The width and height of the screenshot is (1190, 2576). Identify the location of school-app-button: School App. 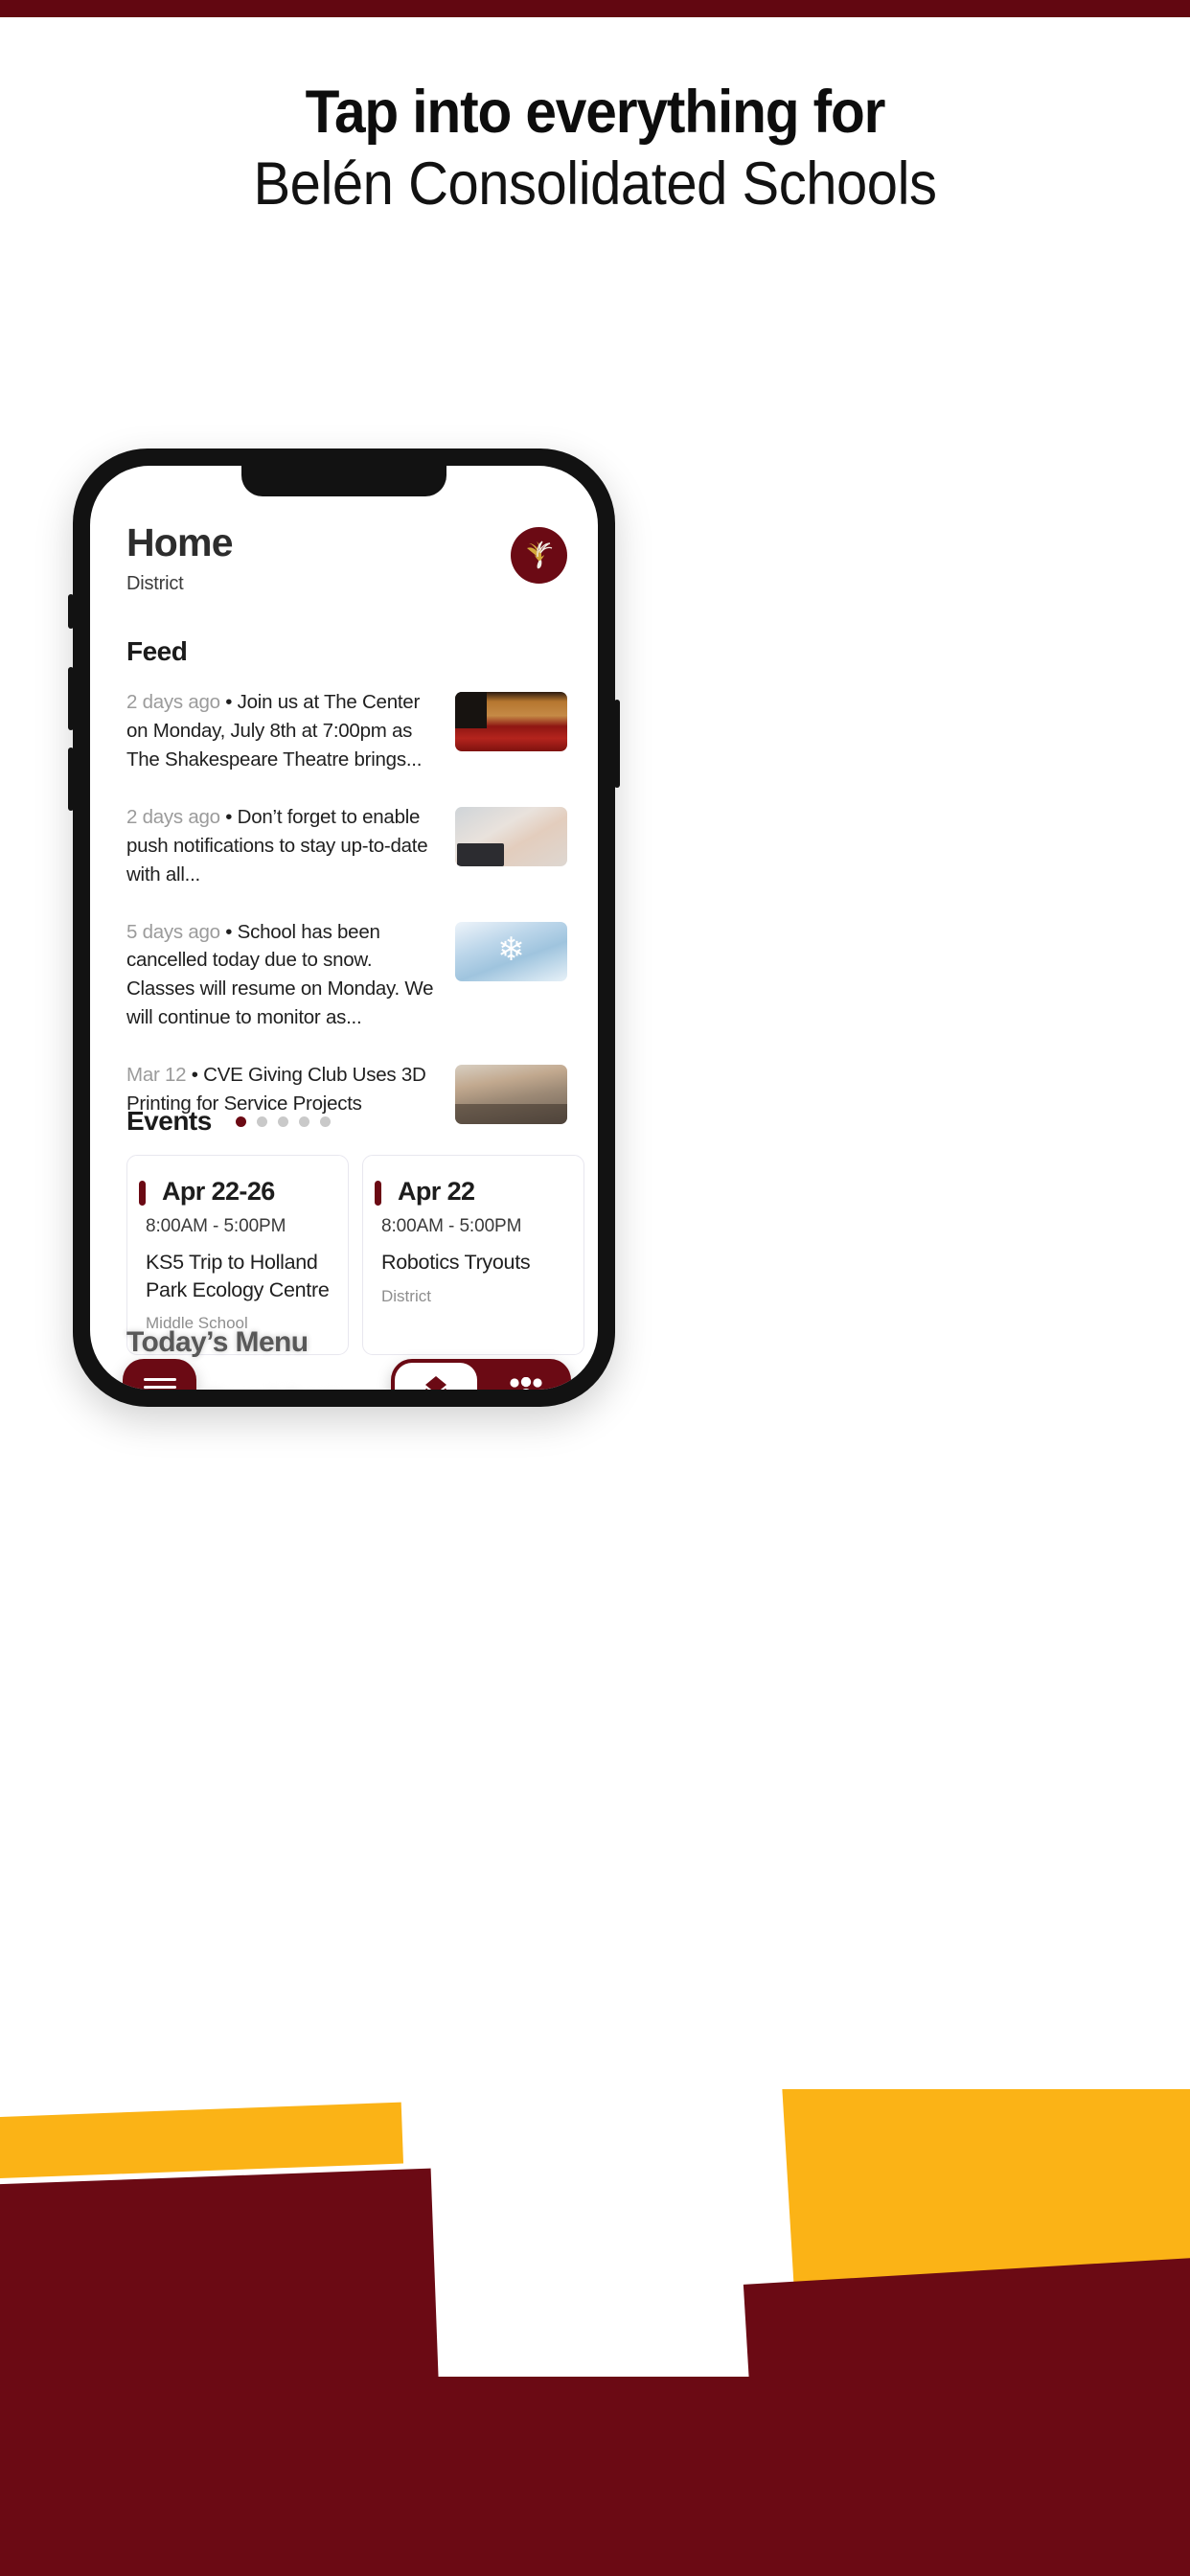
(436, 1376).